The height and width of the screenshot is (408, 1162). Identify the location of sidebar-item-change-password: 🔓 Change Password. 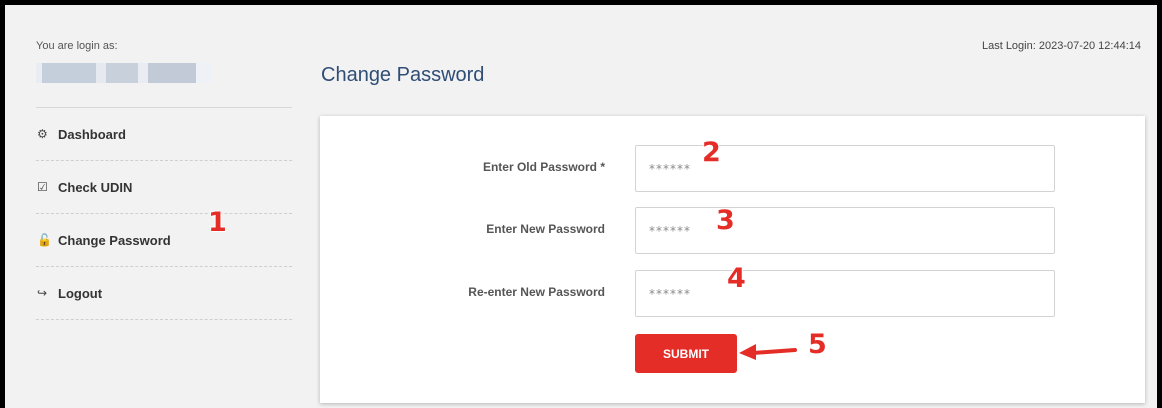
(164, 240).